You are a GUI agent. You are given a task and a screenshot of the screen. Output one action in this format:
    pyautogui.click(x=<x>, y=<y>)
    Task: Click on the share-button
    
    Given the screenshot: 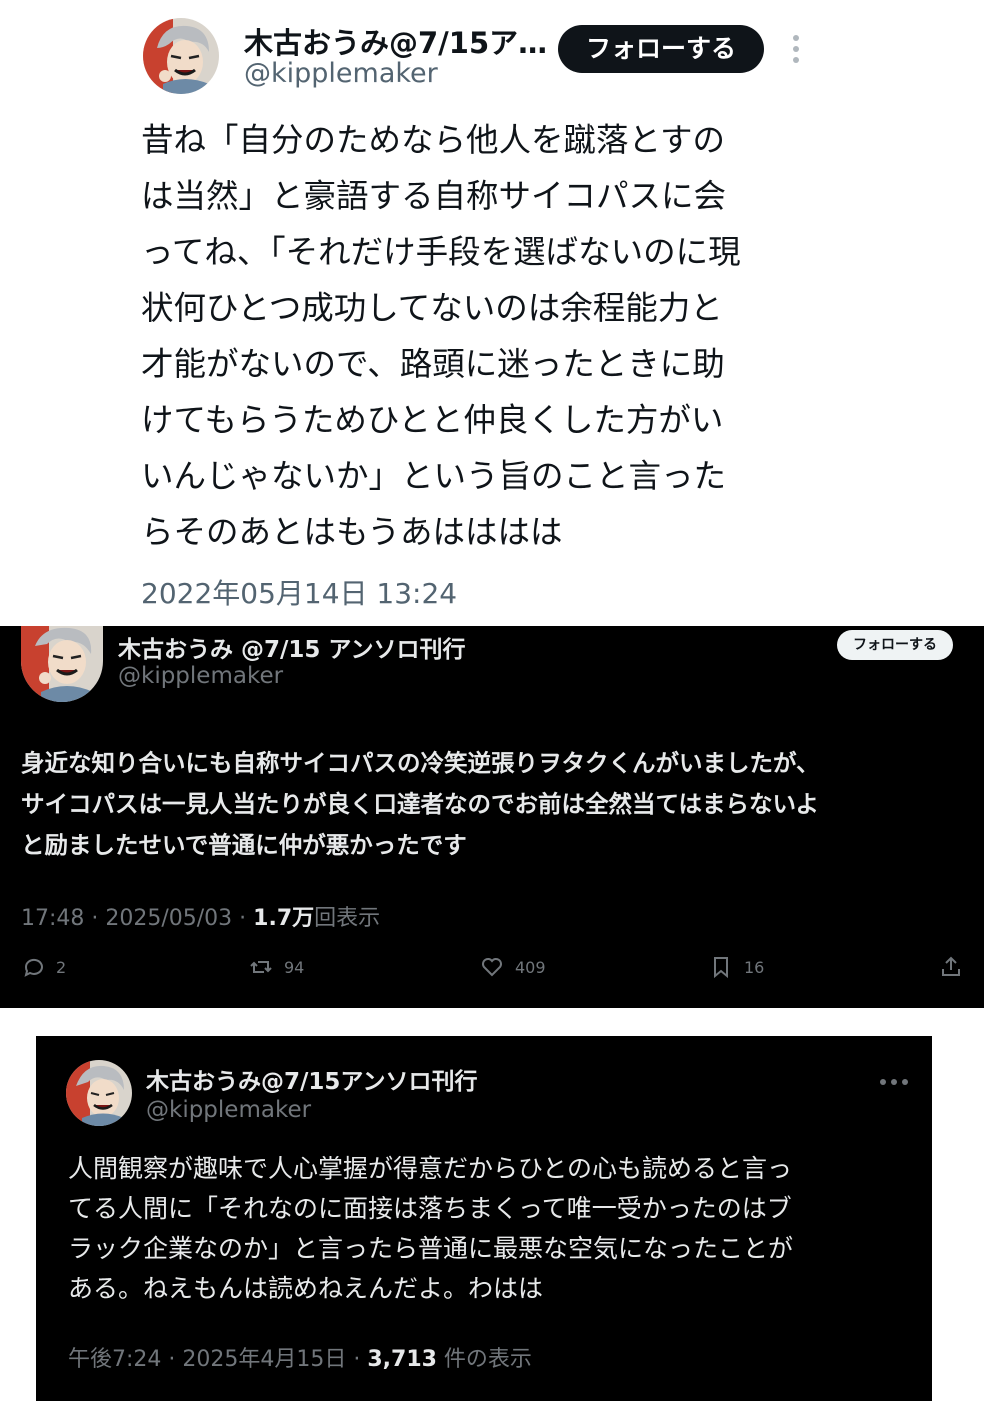 What is the action you would take?
    pyautogui.click(x=951, y=967)
    